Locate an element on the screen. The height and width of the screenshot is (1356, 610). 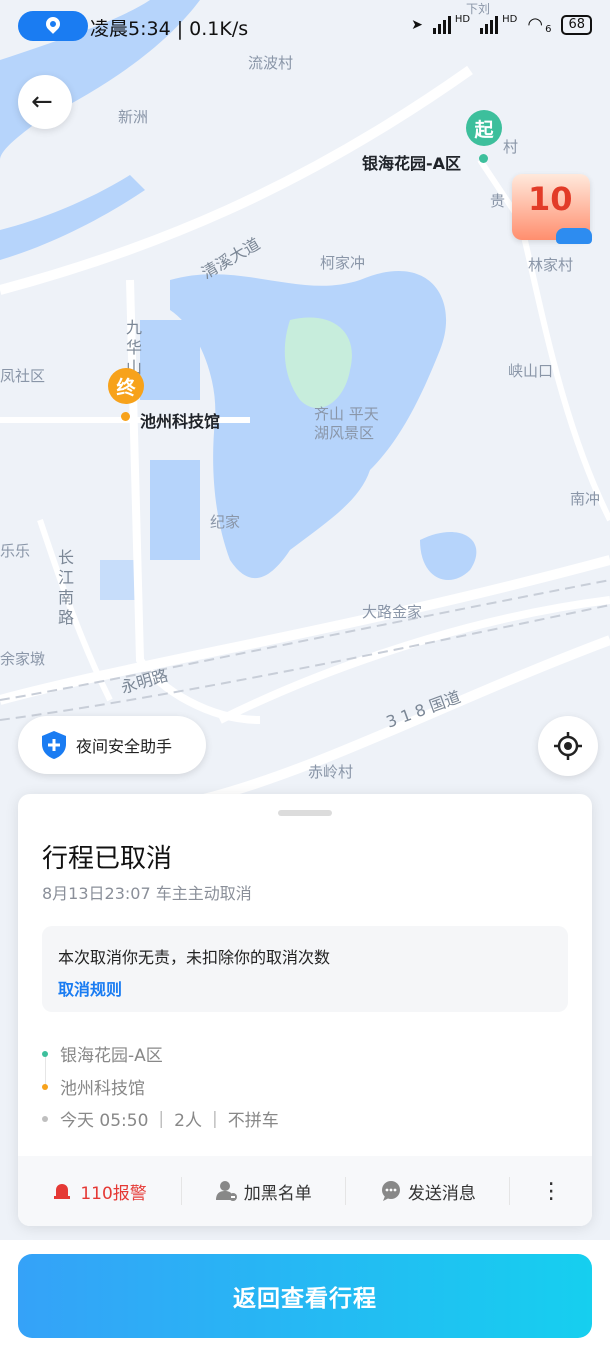
action-bar: 110报警 加黑名单 发送消息 ⋮ is located at coordinates (305, 1191).